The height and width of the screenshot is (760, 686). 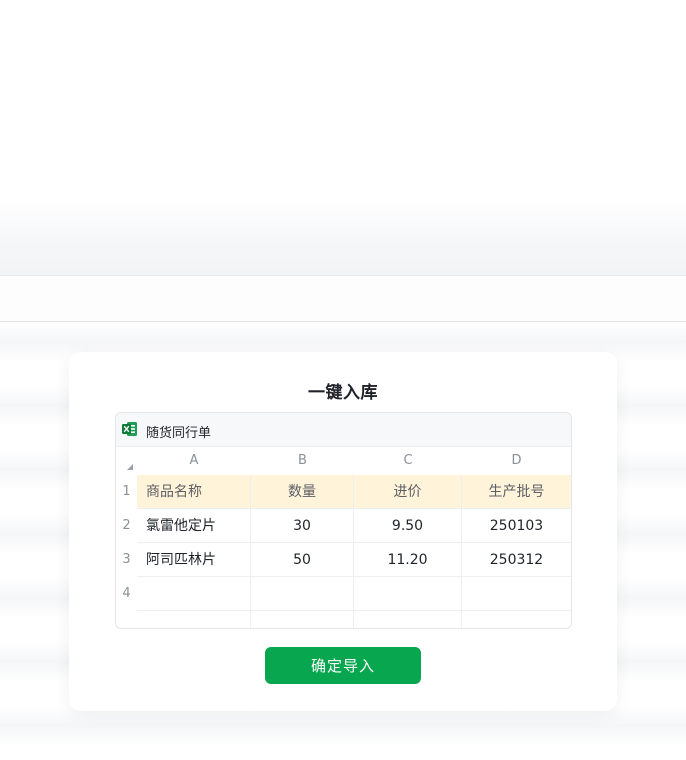 What do you see at coordinates (408, 526) in the screenshot?
I see `table-cell: 9.50` at bounding box center [408, 526].